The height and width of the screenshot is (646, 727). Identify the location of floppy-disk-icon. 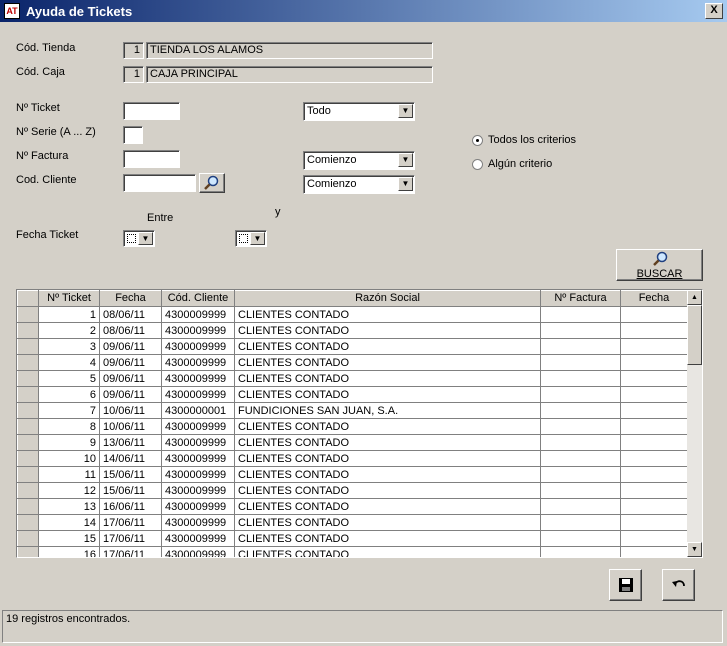
(625, 585).